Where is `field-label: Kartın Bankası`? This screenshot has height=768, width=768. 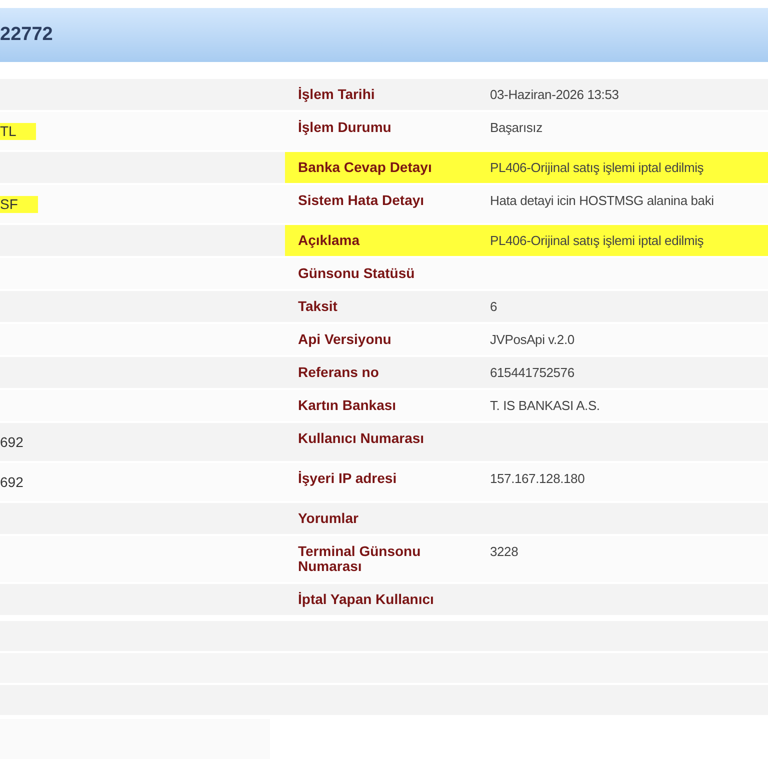
field-label: Kartın Bankası is located at coordinates (348, 405).